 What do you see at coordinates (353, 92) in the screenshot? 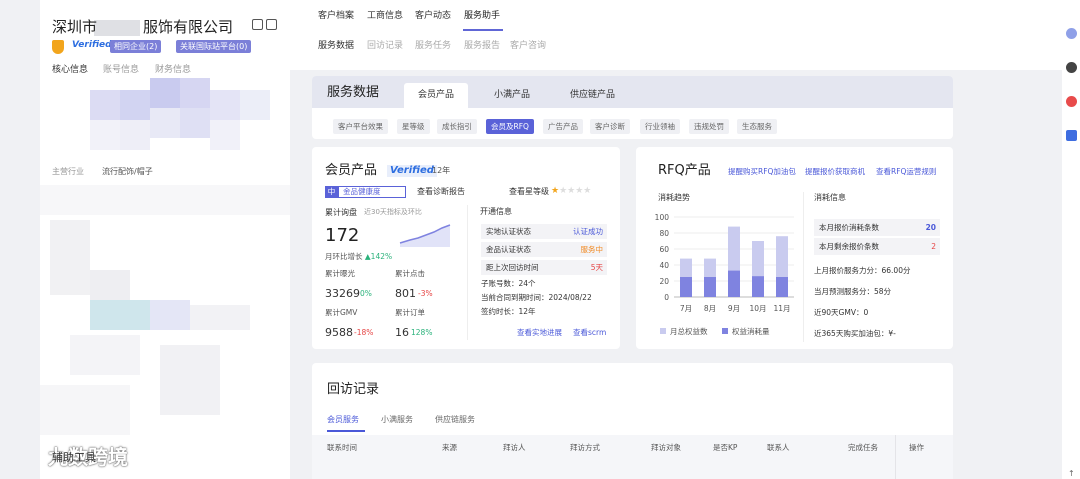
I see `service-data-title: 服务数据` at bounding box center [353, 92].